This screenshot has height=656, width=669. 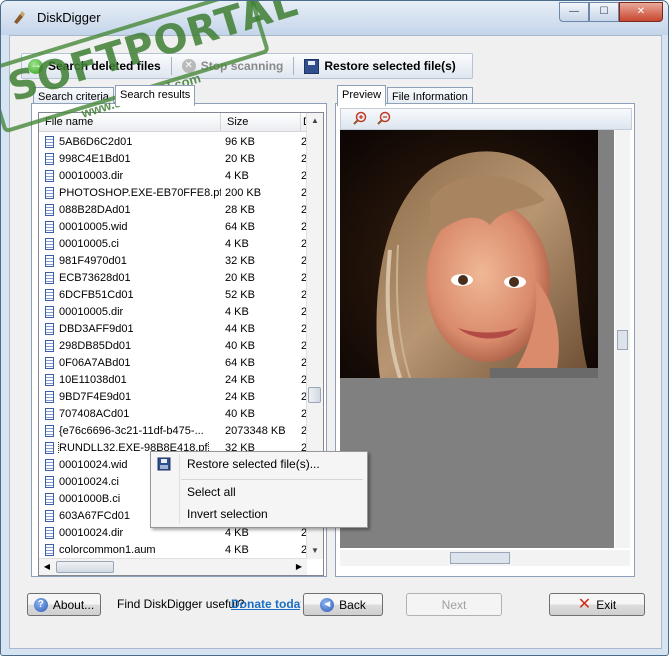 I want to click on tab-preview: Preview, so click(x=362, y=95).